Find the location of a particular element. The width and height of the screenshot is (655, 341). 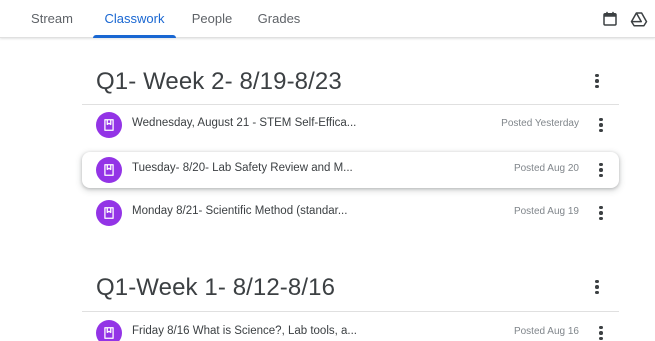

tab-grades: Grades is located at coordinates (279, 19).